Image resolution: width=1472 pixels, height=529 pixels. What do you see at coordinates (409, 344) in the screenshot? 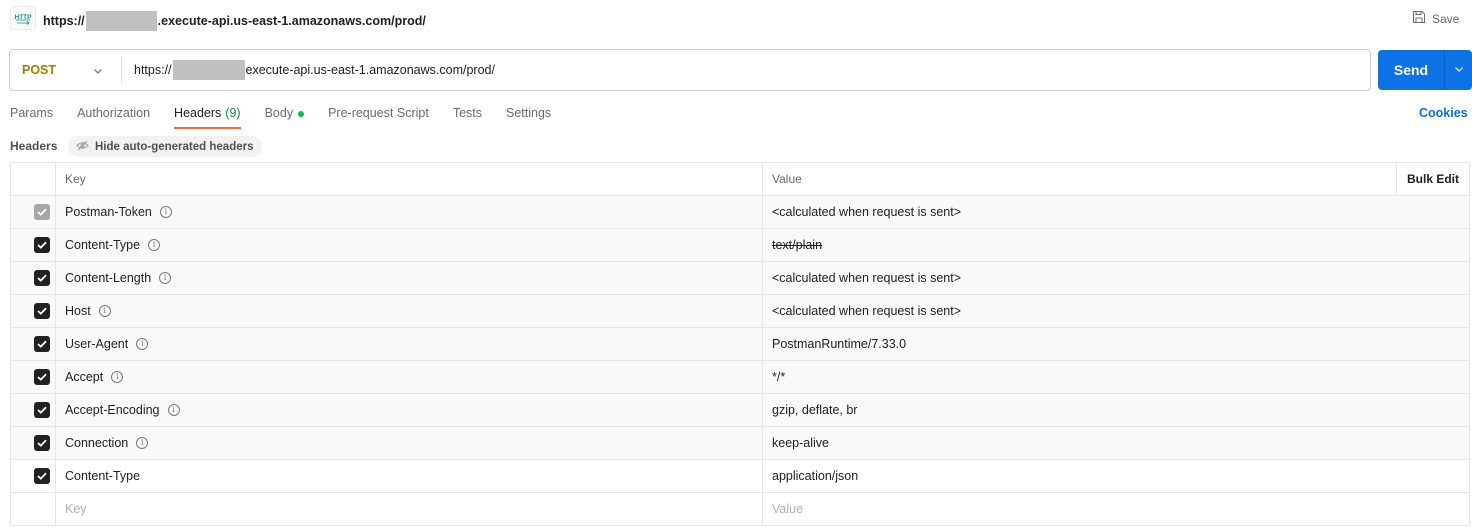
I see `header-key: User-Agent i` at bounding box center [409, 344].